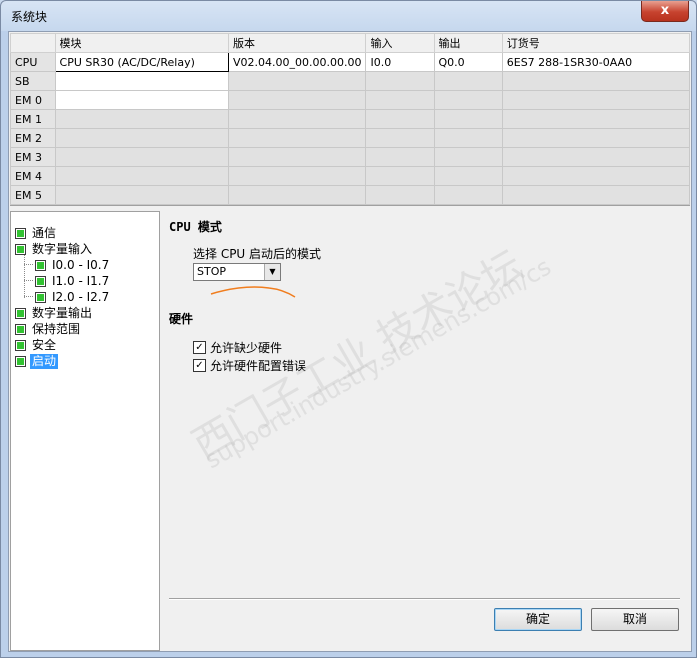 Image resolution: width=697 pixels, height=658 pixels. What do you see at coordinates (81, 281) in the screenshot?
I see `tree-item-label: I1.0 - I1.7` at bounding box center [81, 281].